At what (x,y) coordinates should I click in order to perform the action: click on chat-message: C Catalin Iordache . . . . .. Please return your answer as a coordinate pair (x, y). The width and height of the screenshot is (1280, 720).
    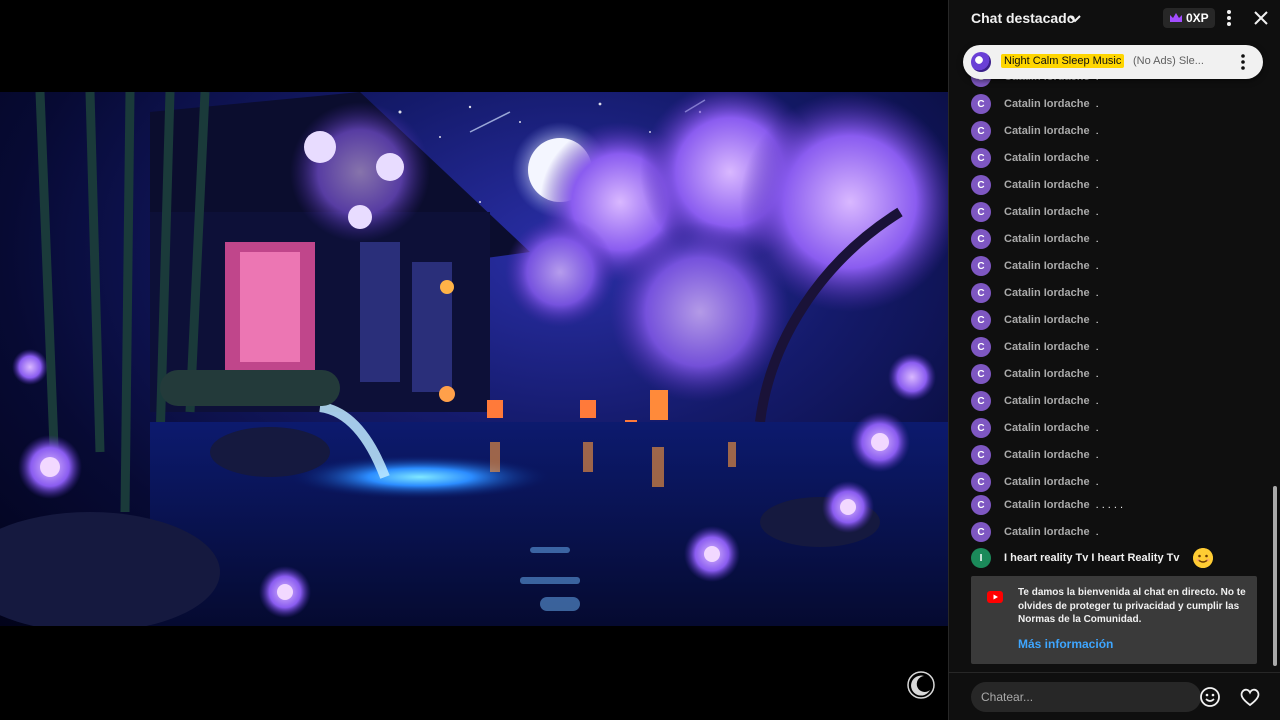
    Looking at the image, I should click on (1047, 505).